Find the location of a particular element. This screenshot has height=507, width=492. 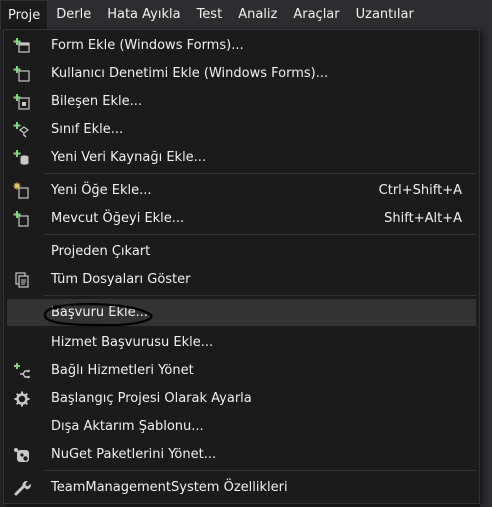

menu-test: Test is located at coordinates (210, 15).